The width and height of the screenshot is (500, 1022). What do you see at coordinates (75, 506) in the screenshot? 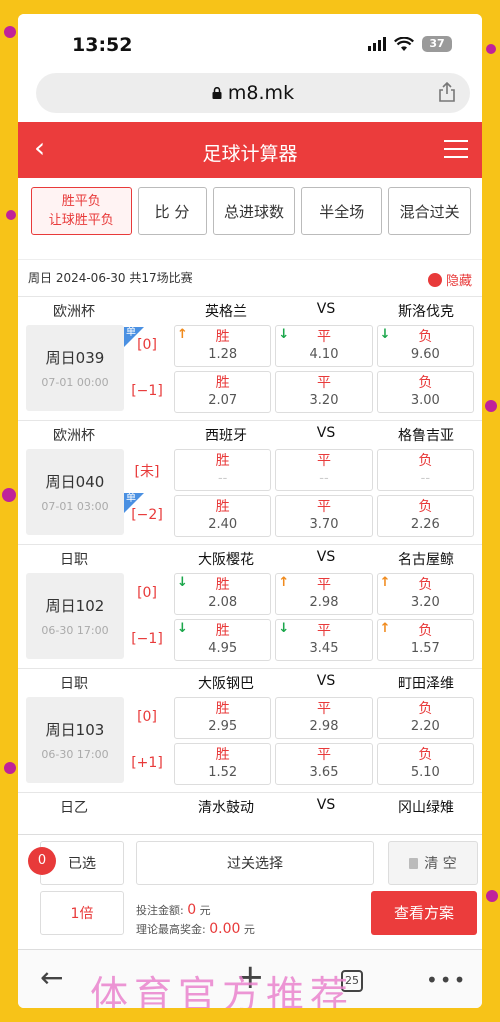
I see `match-time: 07-01 03:00` at bounding box center [75, 506].